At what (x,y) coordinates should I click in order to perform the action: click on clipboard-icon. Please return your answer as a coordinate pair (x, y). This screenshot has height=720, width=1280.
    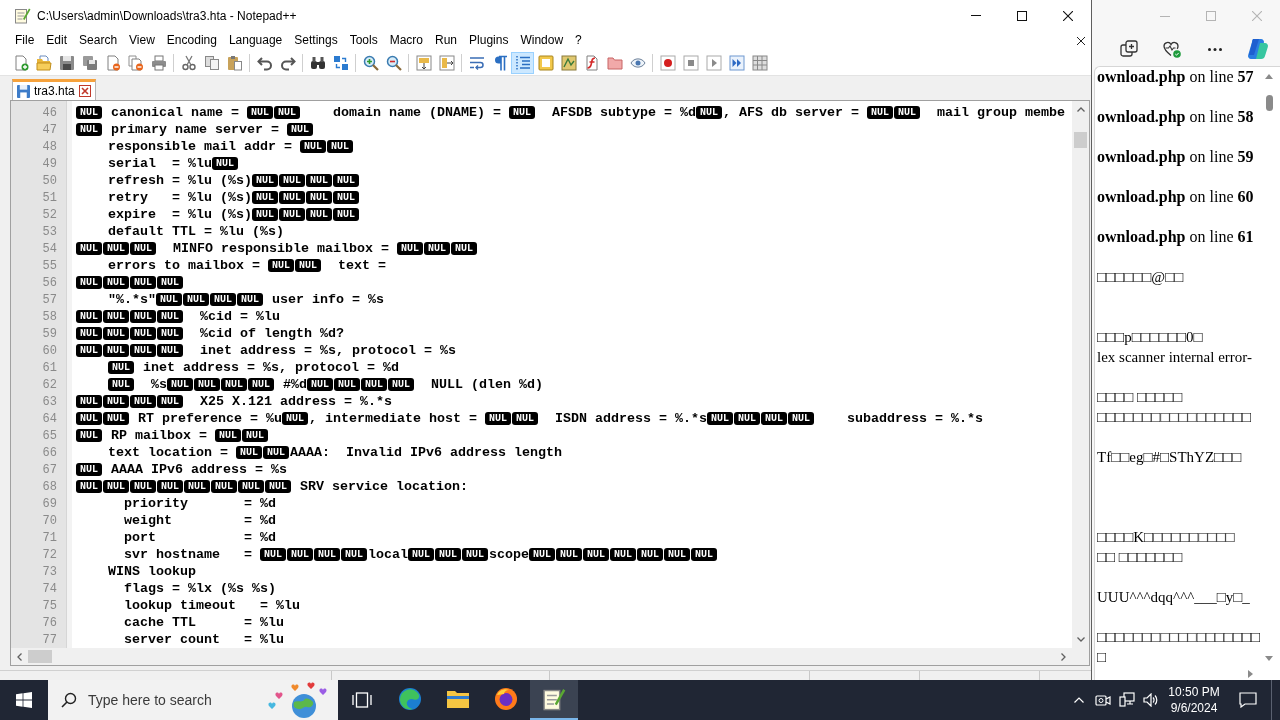
    Looking at the image, I should click on (234, 62).